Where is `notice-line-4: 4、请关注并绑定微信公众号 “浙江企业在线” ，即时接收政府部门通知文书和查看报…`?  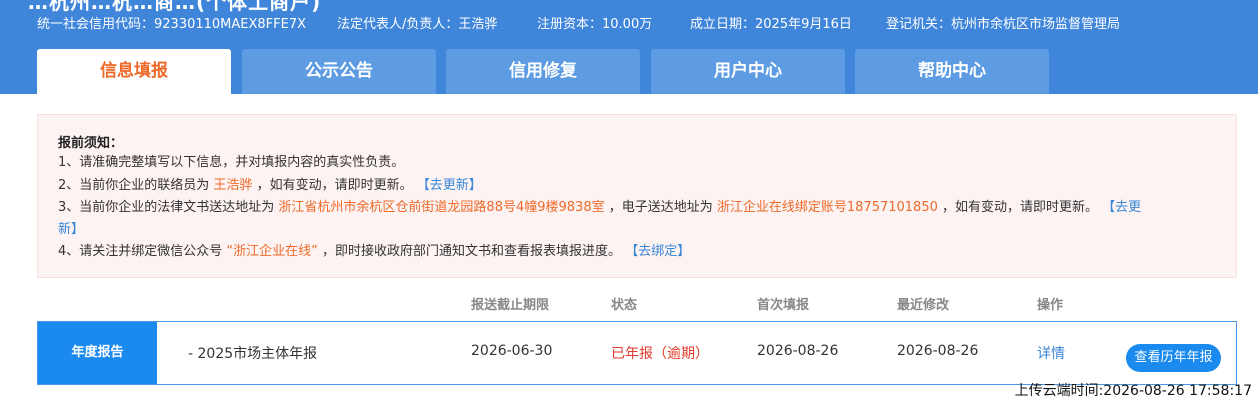
notice-line-4: 4、请关注并绑定微信公众号 “浙江企业在线” ，即时接收政府部门通知文书和查看报… is located at coordinates (374, 252).